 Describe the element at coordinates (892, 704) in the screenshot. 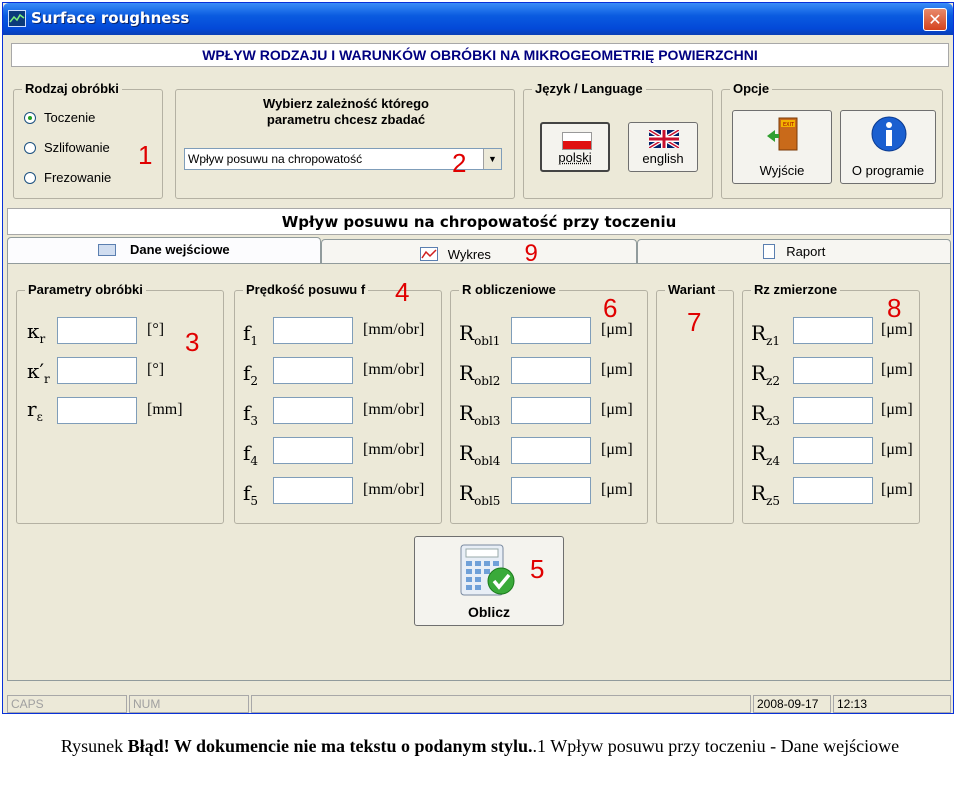

I see `status-time: 12:13` at that location.